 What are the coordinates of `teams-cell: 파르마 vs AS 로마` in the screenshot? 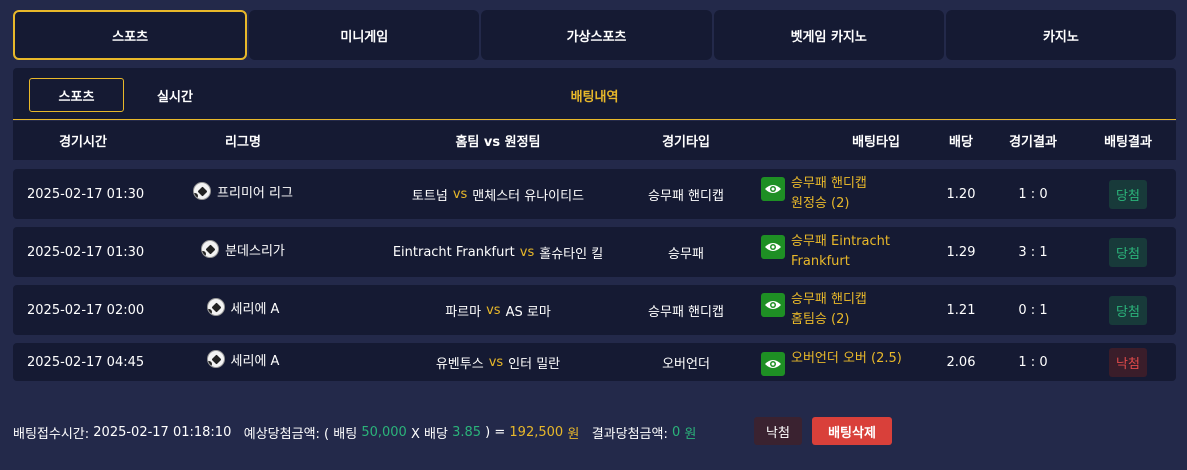 It's located at (498, 310).